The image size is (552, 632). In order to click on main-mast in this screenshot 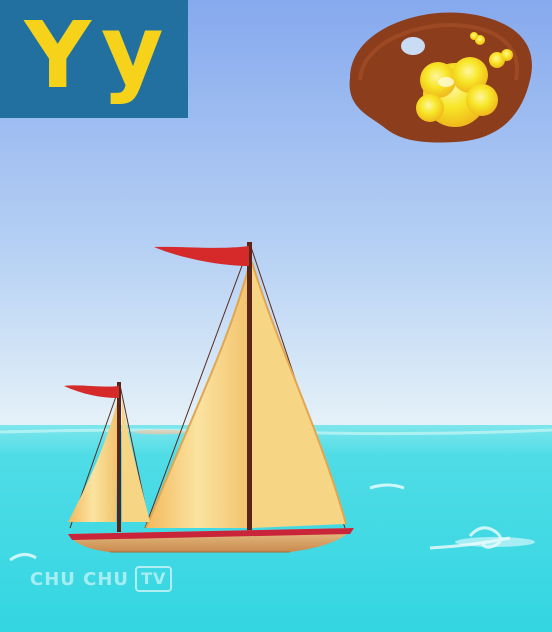, I will do `click(249, 387)`.